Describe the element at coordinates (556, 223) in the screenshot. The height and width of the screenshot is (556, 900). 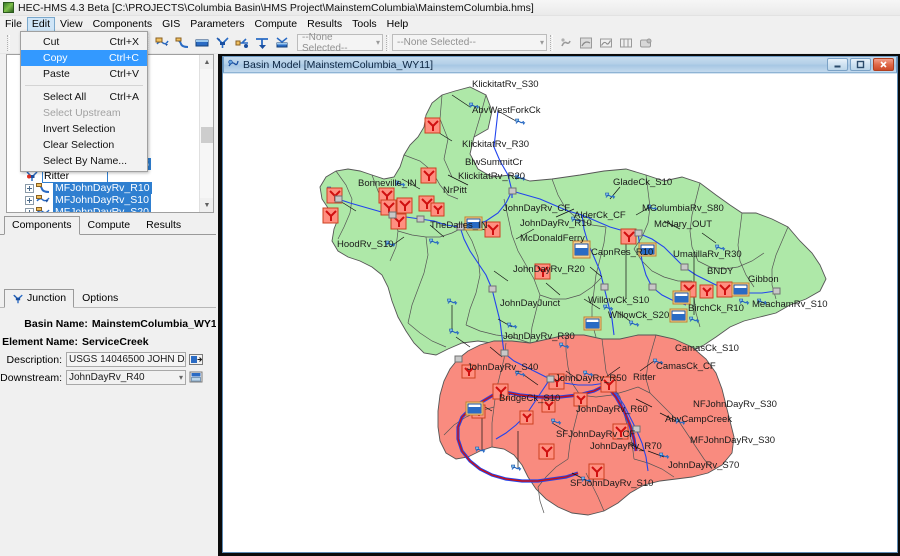
I see `map-label: JohnDayRv_R10` at that location.